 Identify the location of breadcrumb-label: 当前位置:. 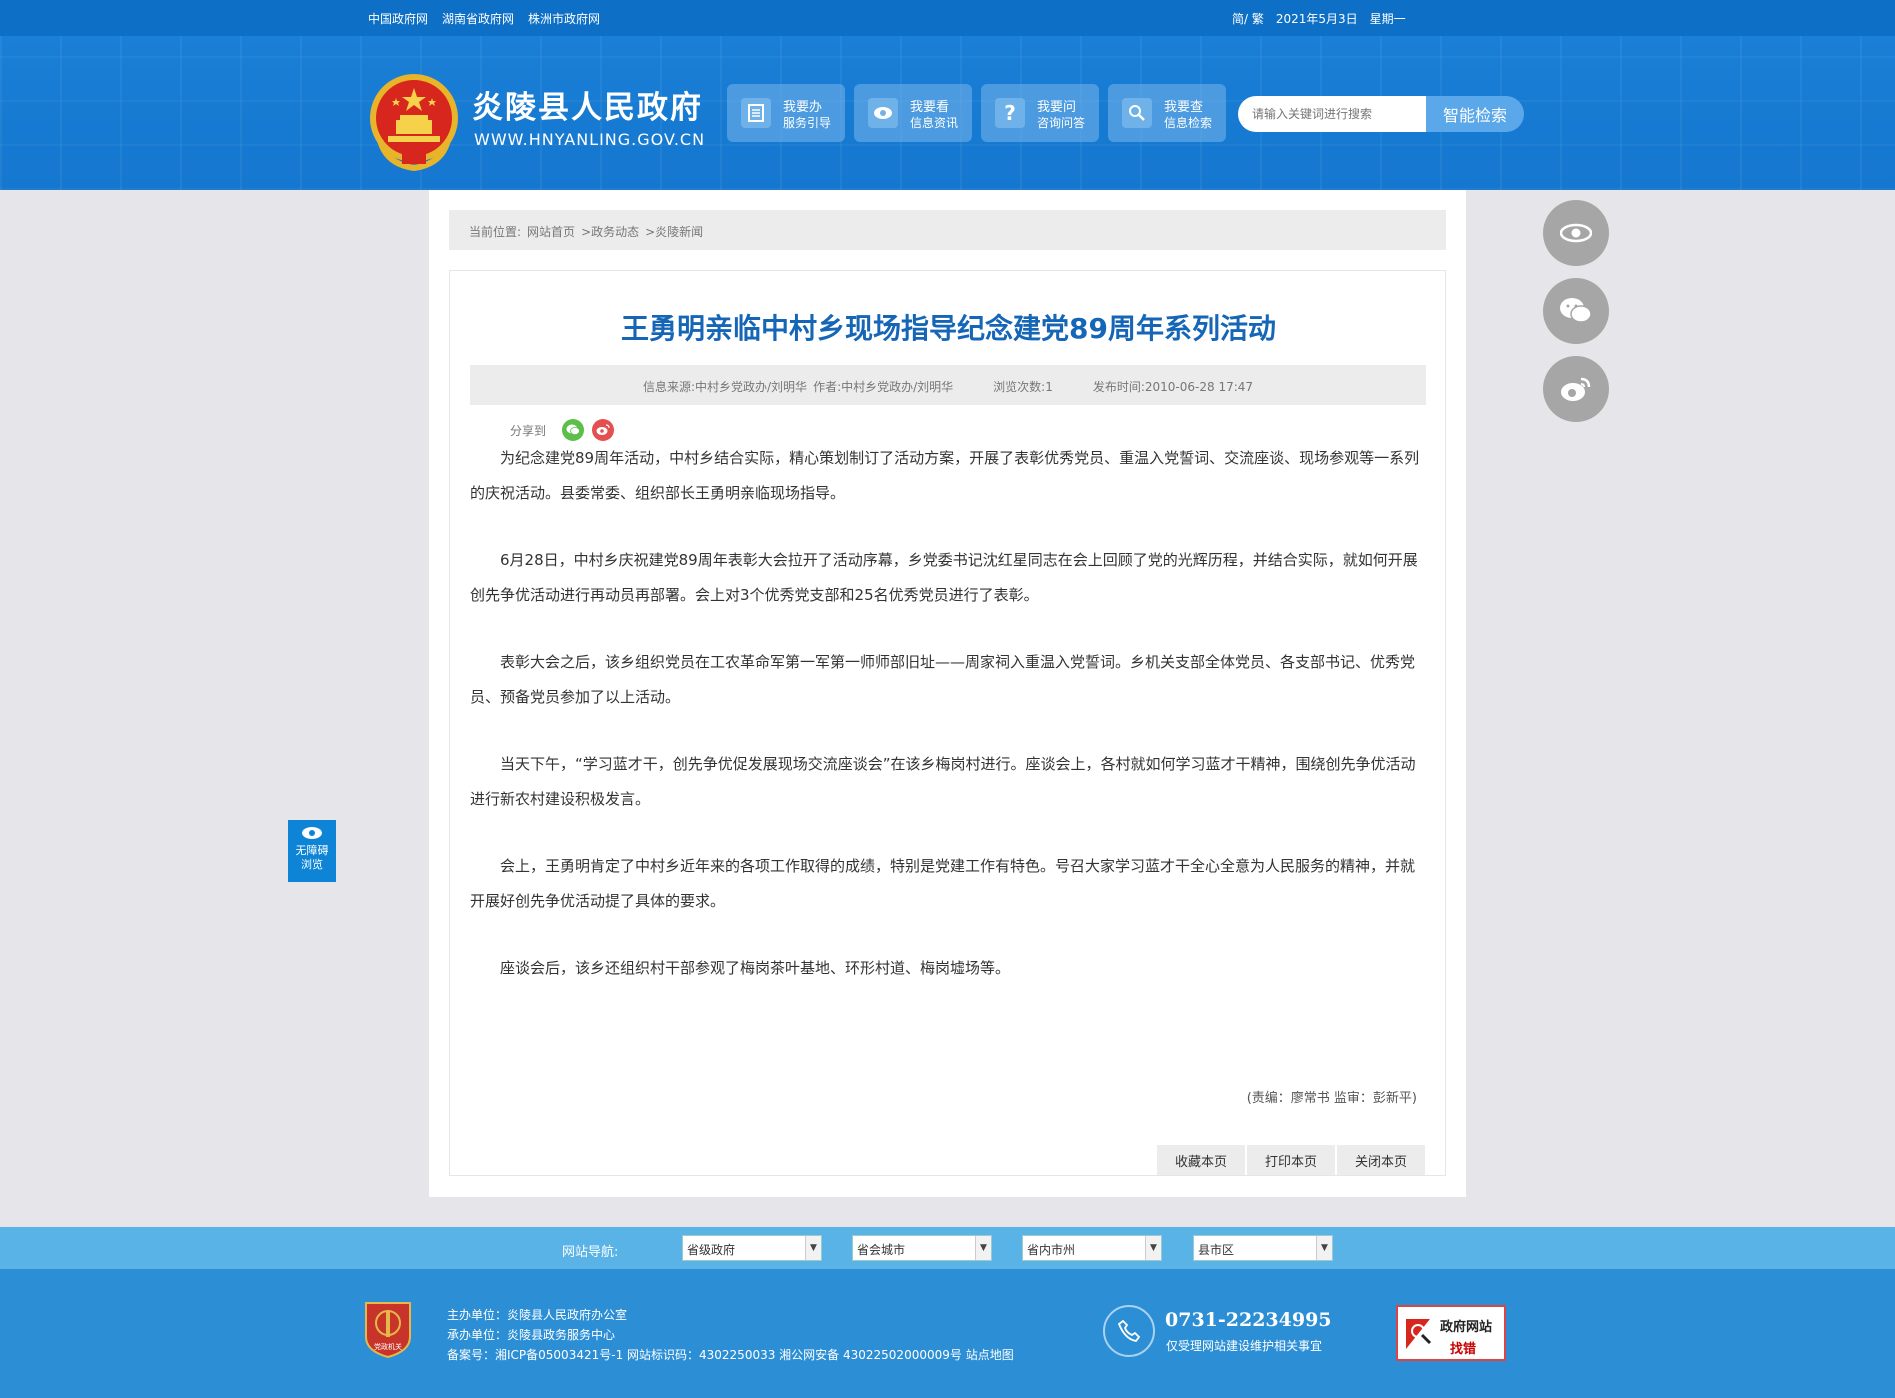
(495, 232).